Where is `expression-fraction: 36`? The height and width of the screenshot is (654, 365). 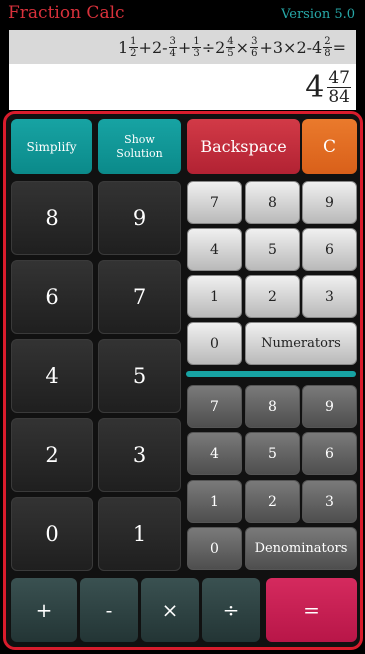
expression-fraction: 36 is located at coordinates (254, 47).